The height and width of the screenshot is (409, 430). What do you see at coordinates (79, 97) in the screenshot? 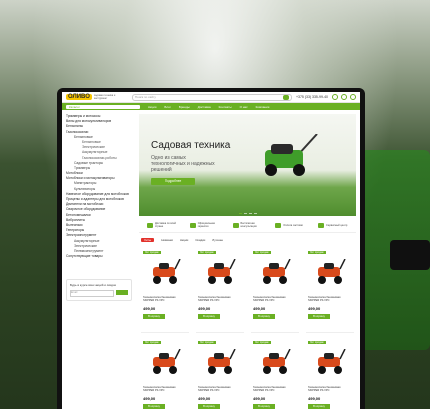
I see `logo-mark: ОЛИВО` at bounding box center [79, 97].